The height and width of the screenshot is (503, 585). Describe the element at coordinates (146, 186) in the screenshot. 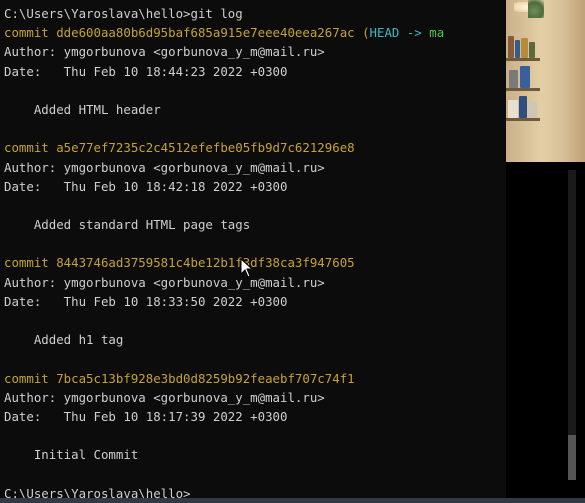

I see `terminal-text: Date: Thu Feb 10 18:42:18 2022 +0300` at that location.